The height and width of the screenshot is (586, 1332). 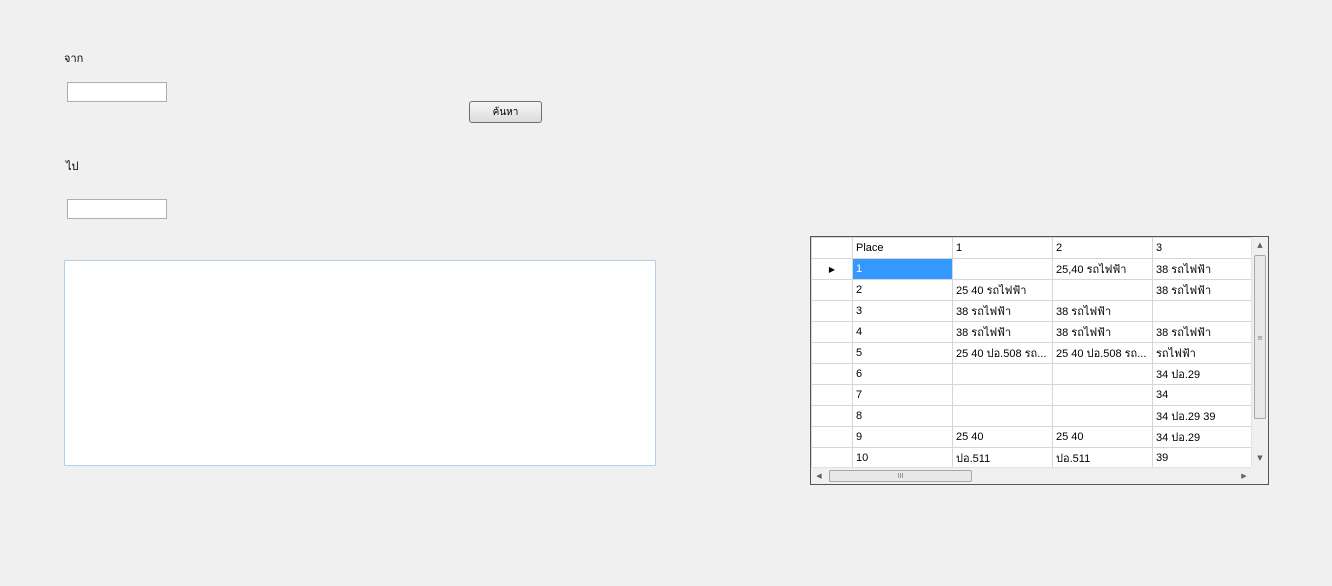 What do you see at coordinates (902, 353) in the screenshot?
I see `table-cell: 5` at bounding box center [902, 353].